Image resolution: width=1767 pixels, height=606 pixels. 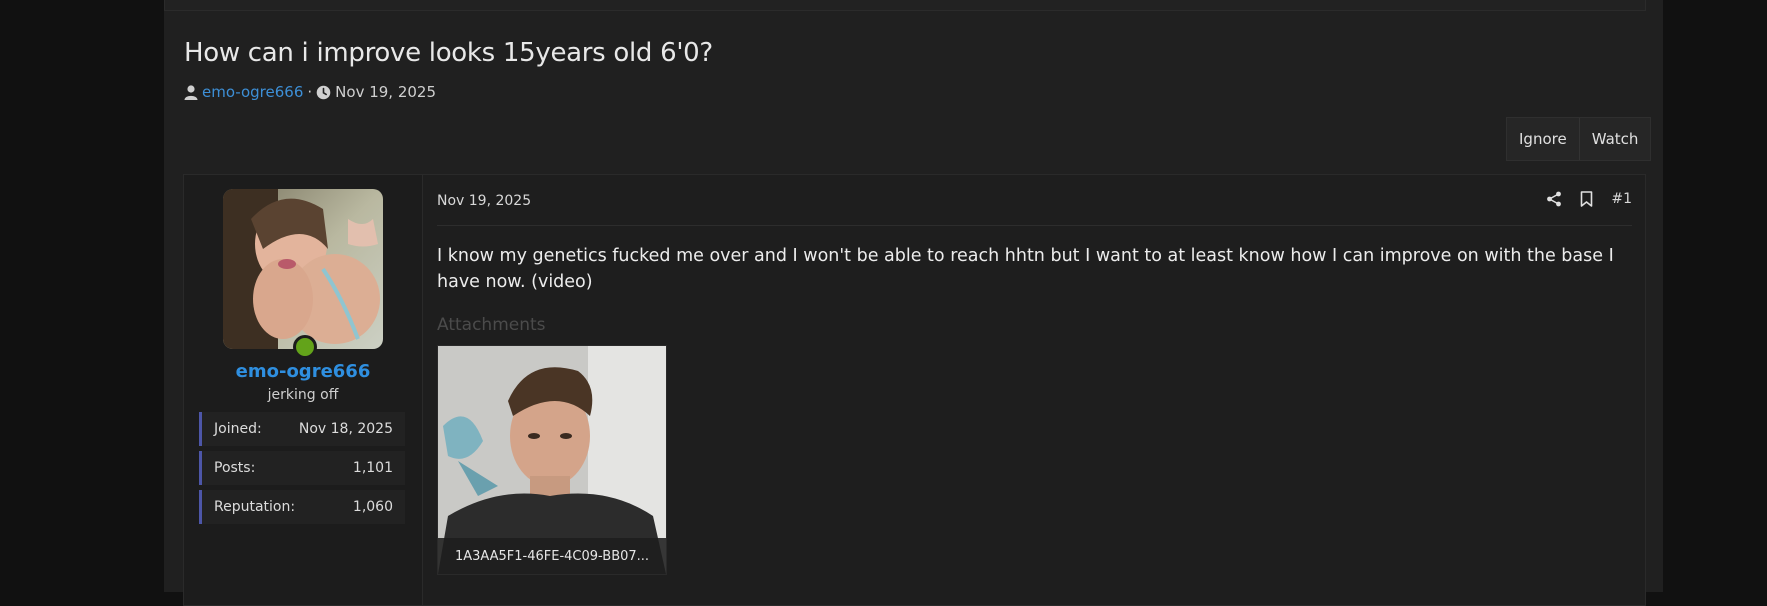 What do you see at coordinates (303, 269) in the screenshot?
I see `avatar` at bounding box center [303, 269].